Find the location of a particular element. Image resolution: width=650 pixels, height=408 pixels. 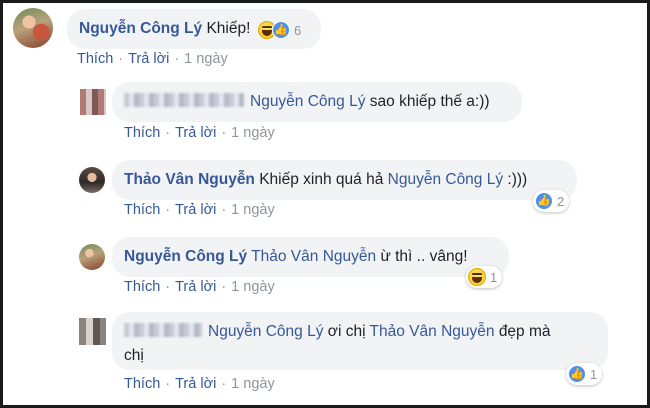

comment-bubble: Nguyễn Công Lý sao khiếp thế a:)) is located at coordinates (317, 102).